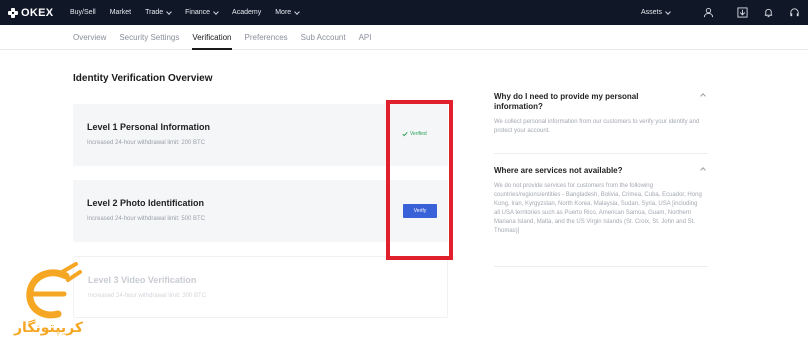  What do you see at coordinates (212, 37) in the screenshot?
I see `tab-verification: Verification` at bounding box center [212, 37].